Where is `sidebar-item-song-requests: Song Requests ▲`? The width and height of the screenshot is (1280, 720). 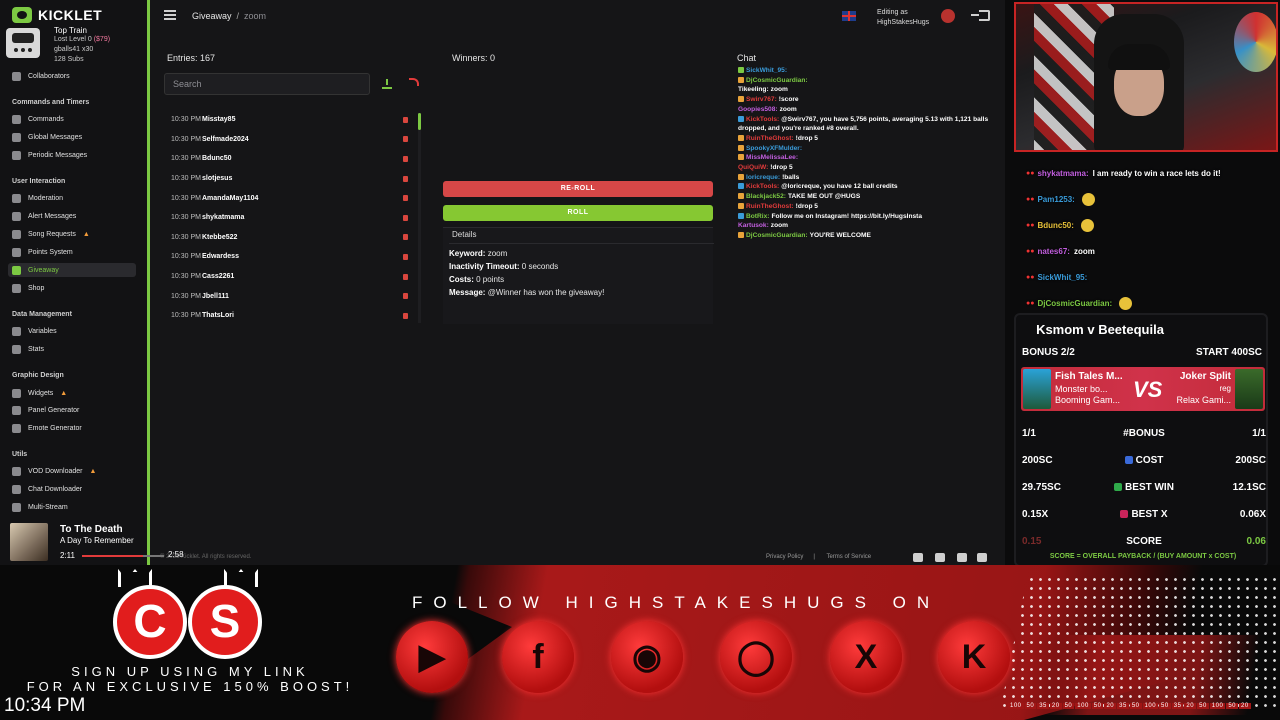 sidebar-item-song-requests: Song Requests ▲ is located at coordinates (76, 234).